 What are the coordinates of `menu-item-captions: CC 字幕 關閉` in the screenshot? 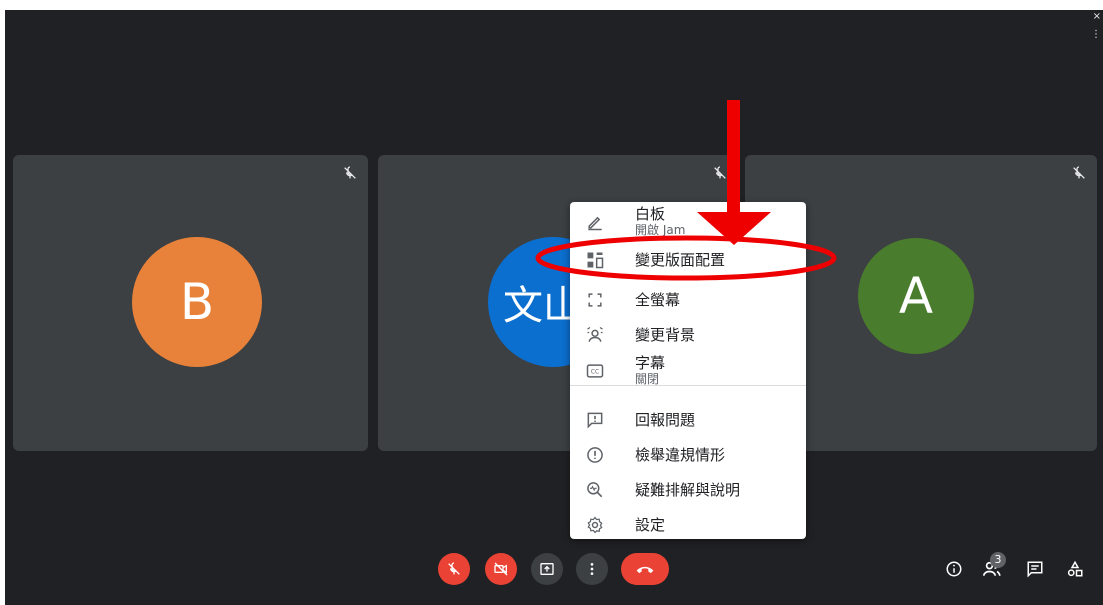 It's located at (688, 371).